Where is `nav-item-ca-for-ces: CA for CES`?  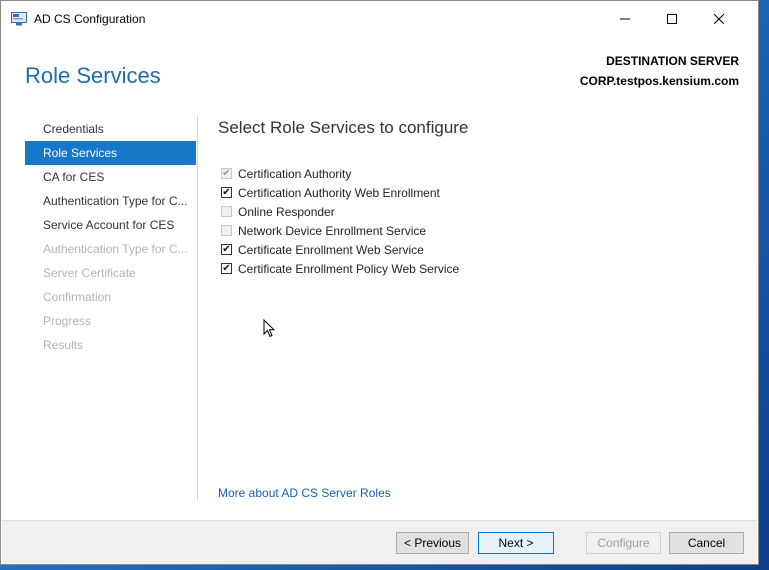
nav-item-ca-for-ces: CA for CES is located at coordinates (110, 177).